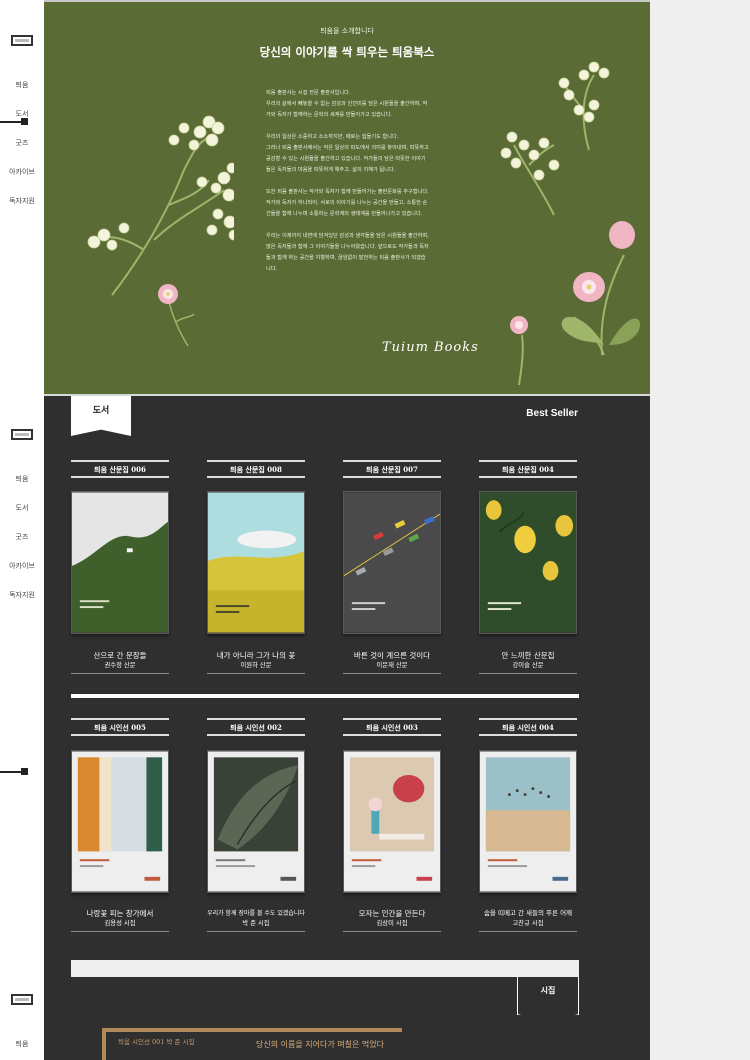 The image size is (750, 1060). Describe the element at coordinates (120, 655) in the screenshot. I see `book-title: 산으로 간 문장들` at that location.